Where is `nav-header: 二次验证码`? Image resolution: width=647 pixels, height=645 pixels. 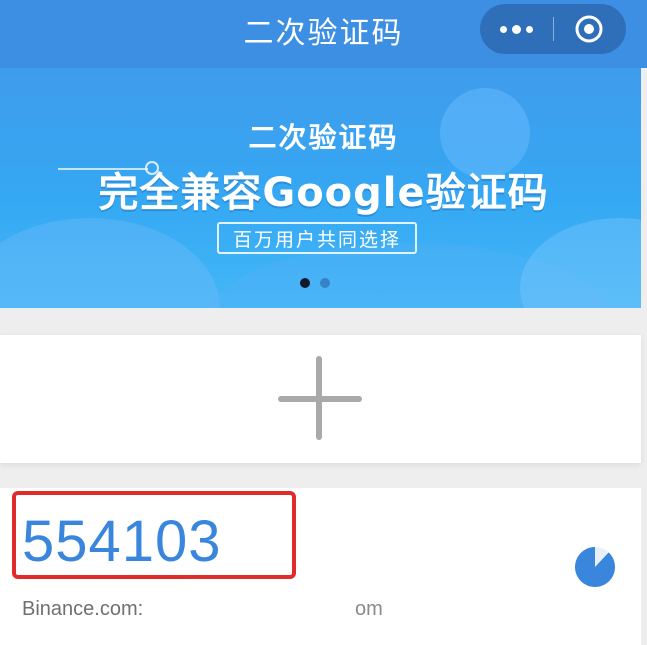 nav-header: 二次验证码 is located at coordinates (323, 34).